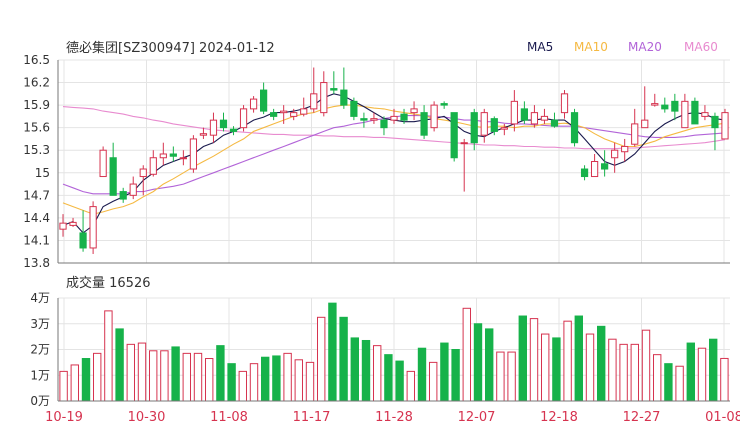 Image resolution: width=740 pixels, height=444 pixels. Describe the element at coordinates (147, 417) in the screenshot. I see `date-tick-label: 10-30` at that location.